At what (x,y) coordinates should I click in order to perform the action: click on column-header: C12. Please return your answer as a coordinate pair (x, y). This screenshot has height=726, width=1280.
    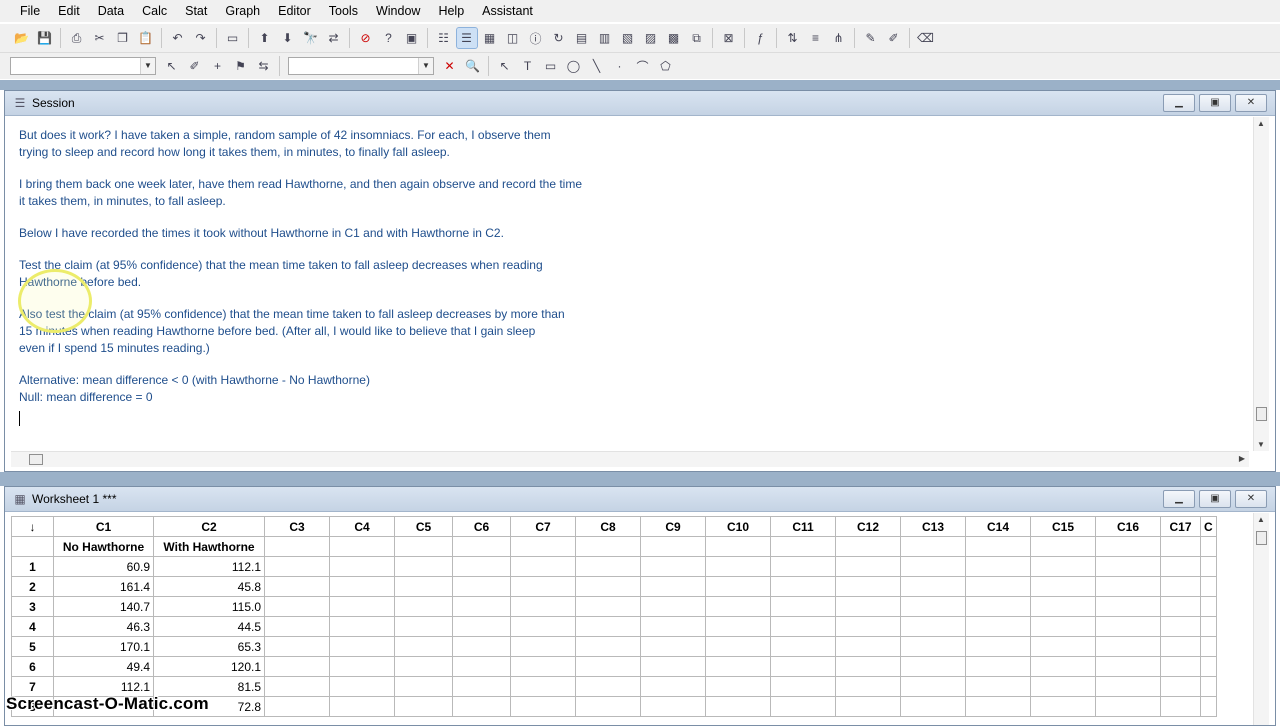
    Looking at the image, I should click on (868, 526).